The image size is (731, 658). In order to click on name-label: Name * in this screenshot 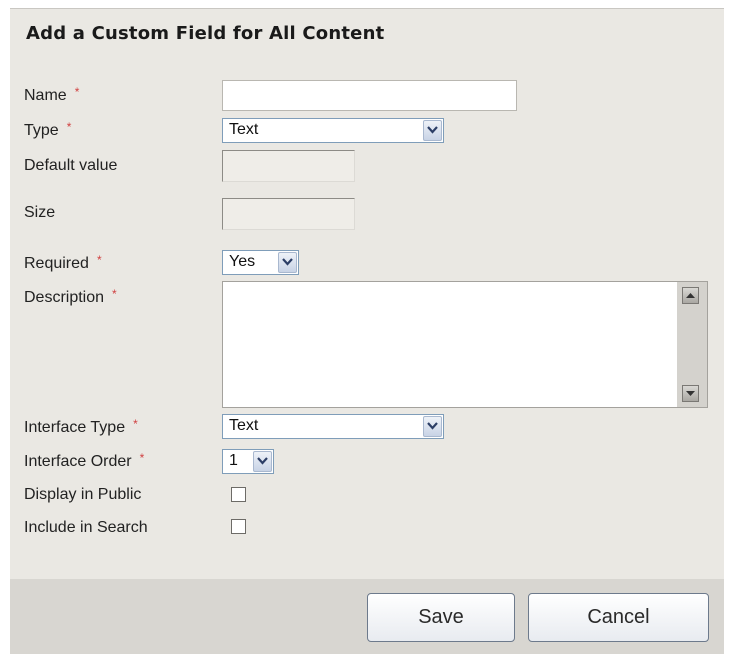, I will do `click(52, 95)`.